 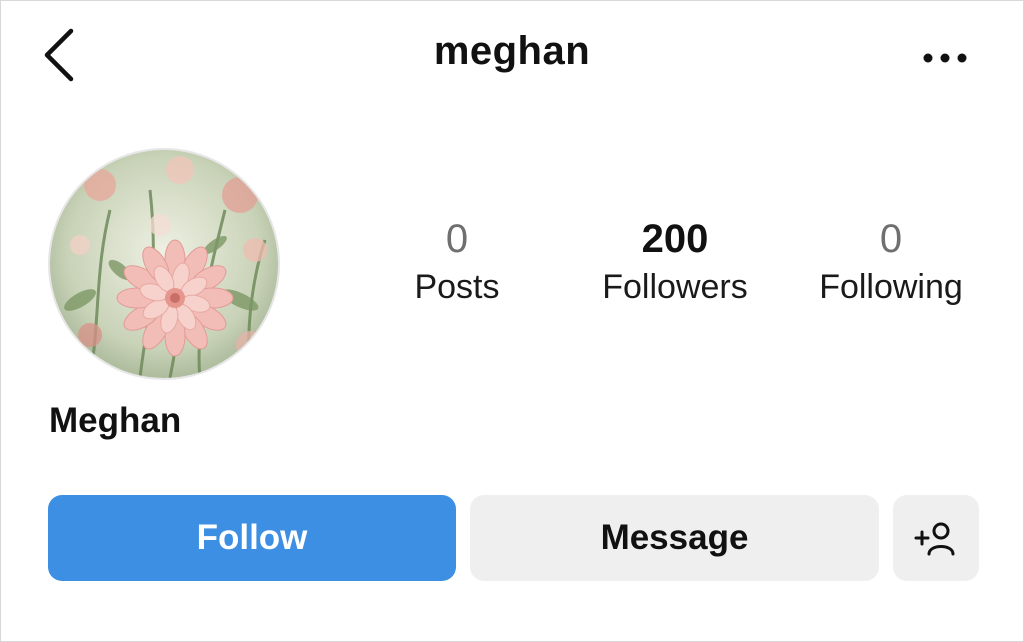 I want to click on profile-username-title: meghan, so click(x=512, y=51).